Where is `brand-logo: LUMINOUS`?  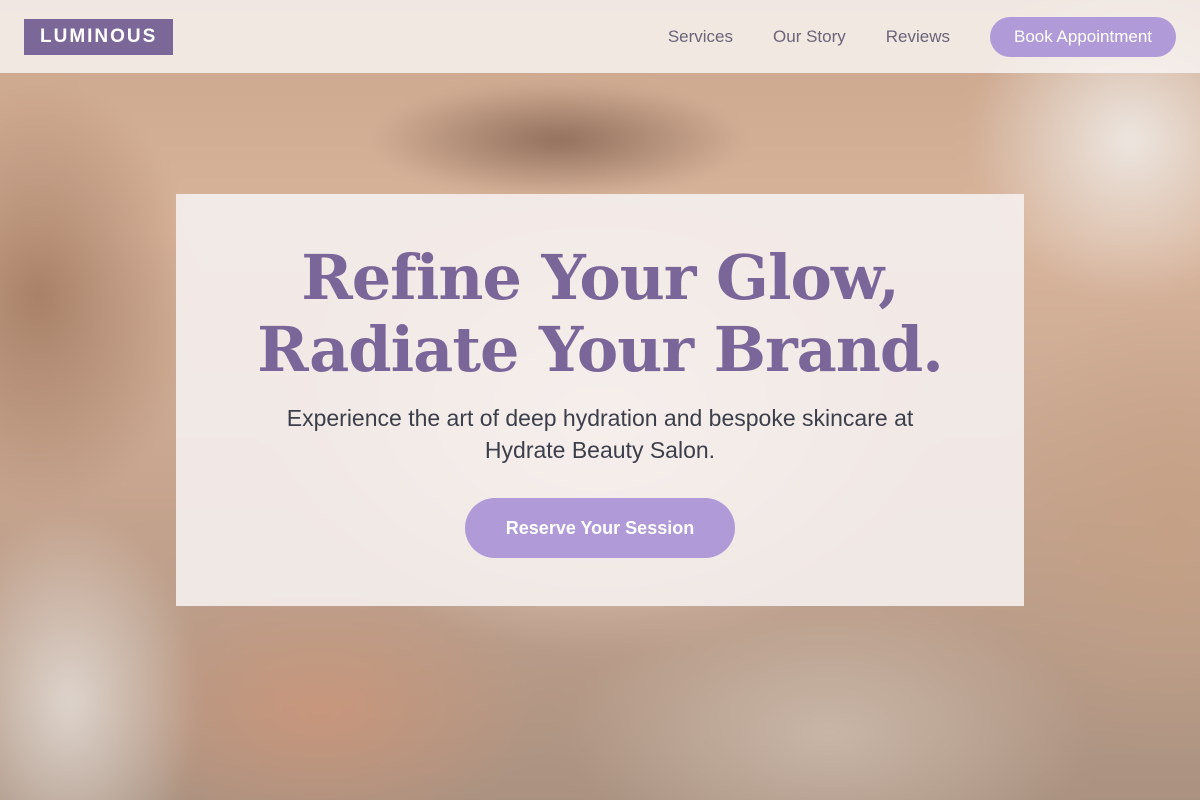
brand-logo: LUMINOUS is located at coordinates (99, 36).